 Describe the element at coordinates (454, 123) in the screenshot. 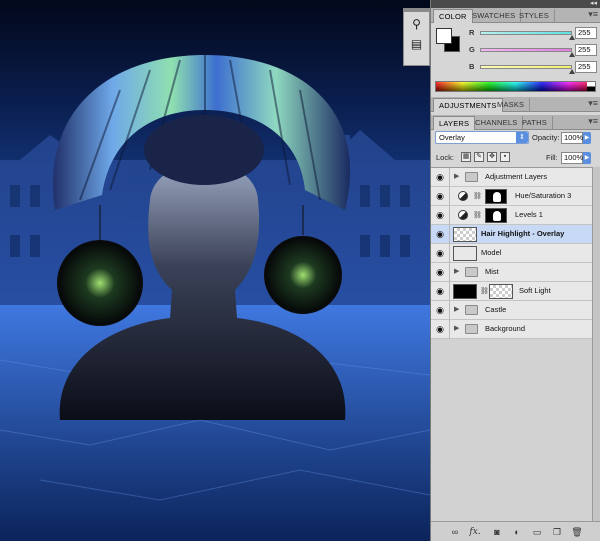

I see `tab-layers: LAYERS` at that location.